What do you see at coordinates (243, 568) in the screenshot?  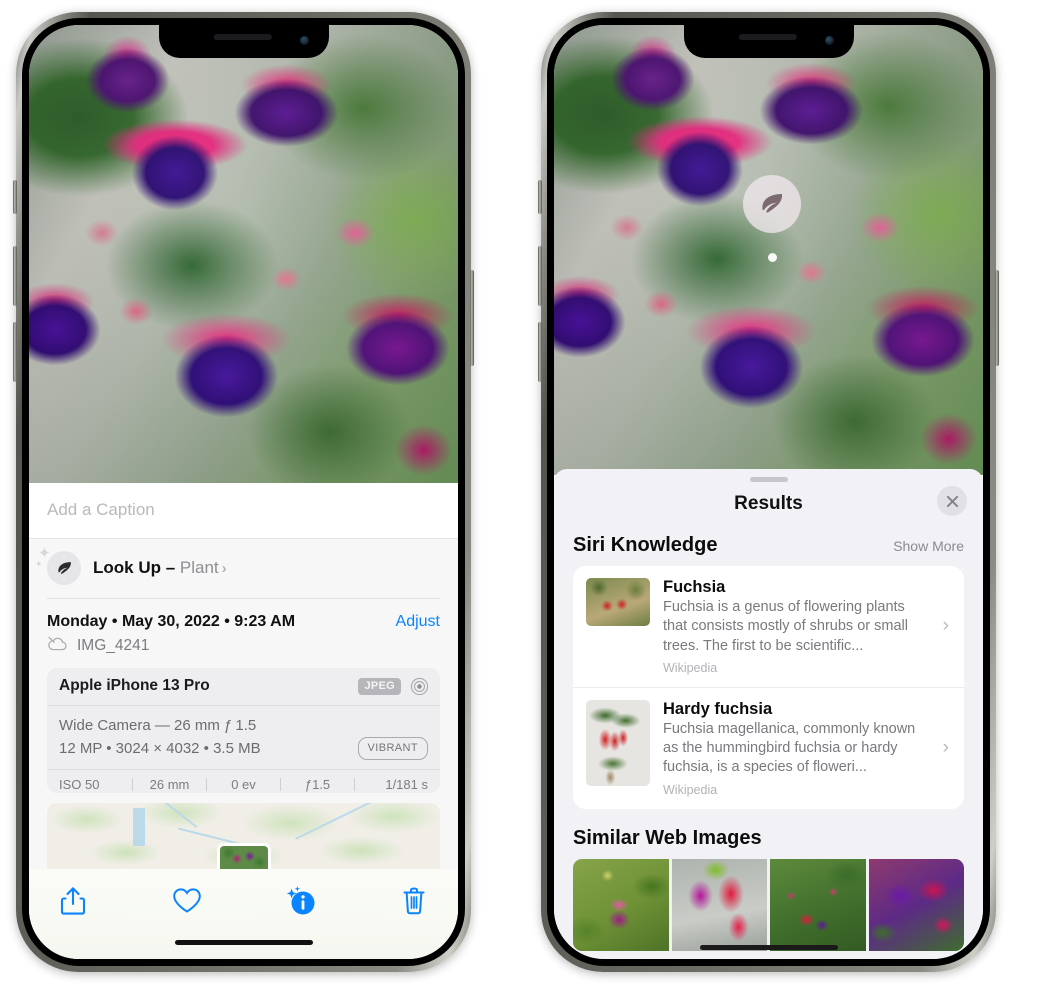 I see `look-up-row: ✦ ✦ Look Up – Plant ›` at bounding box center [243, 568].